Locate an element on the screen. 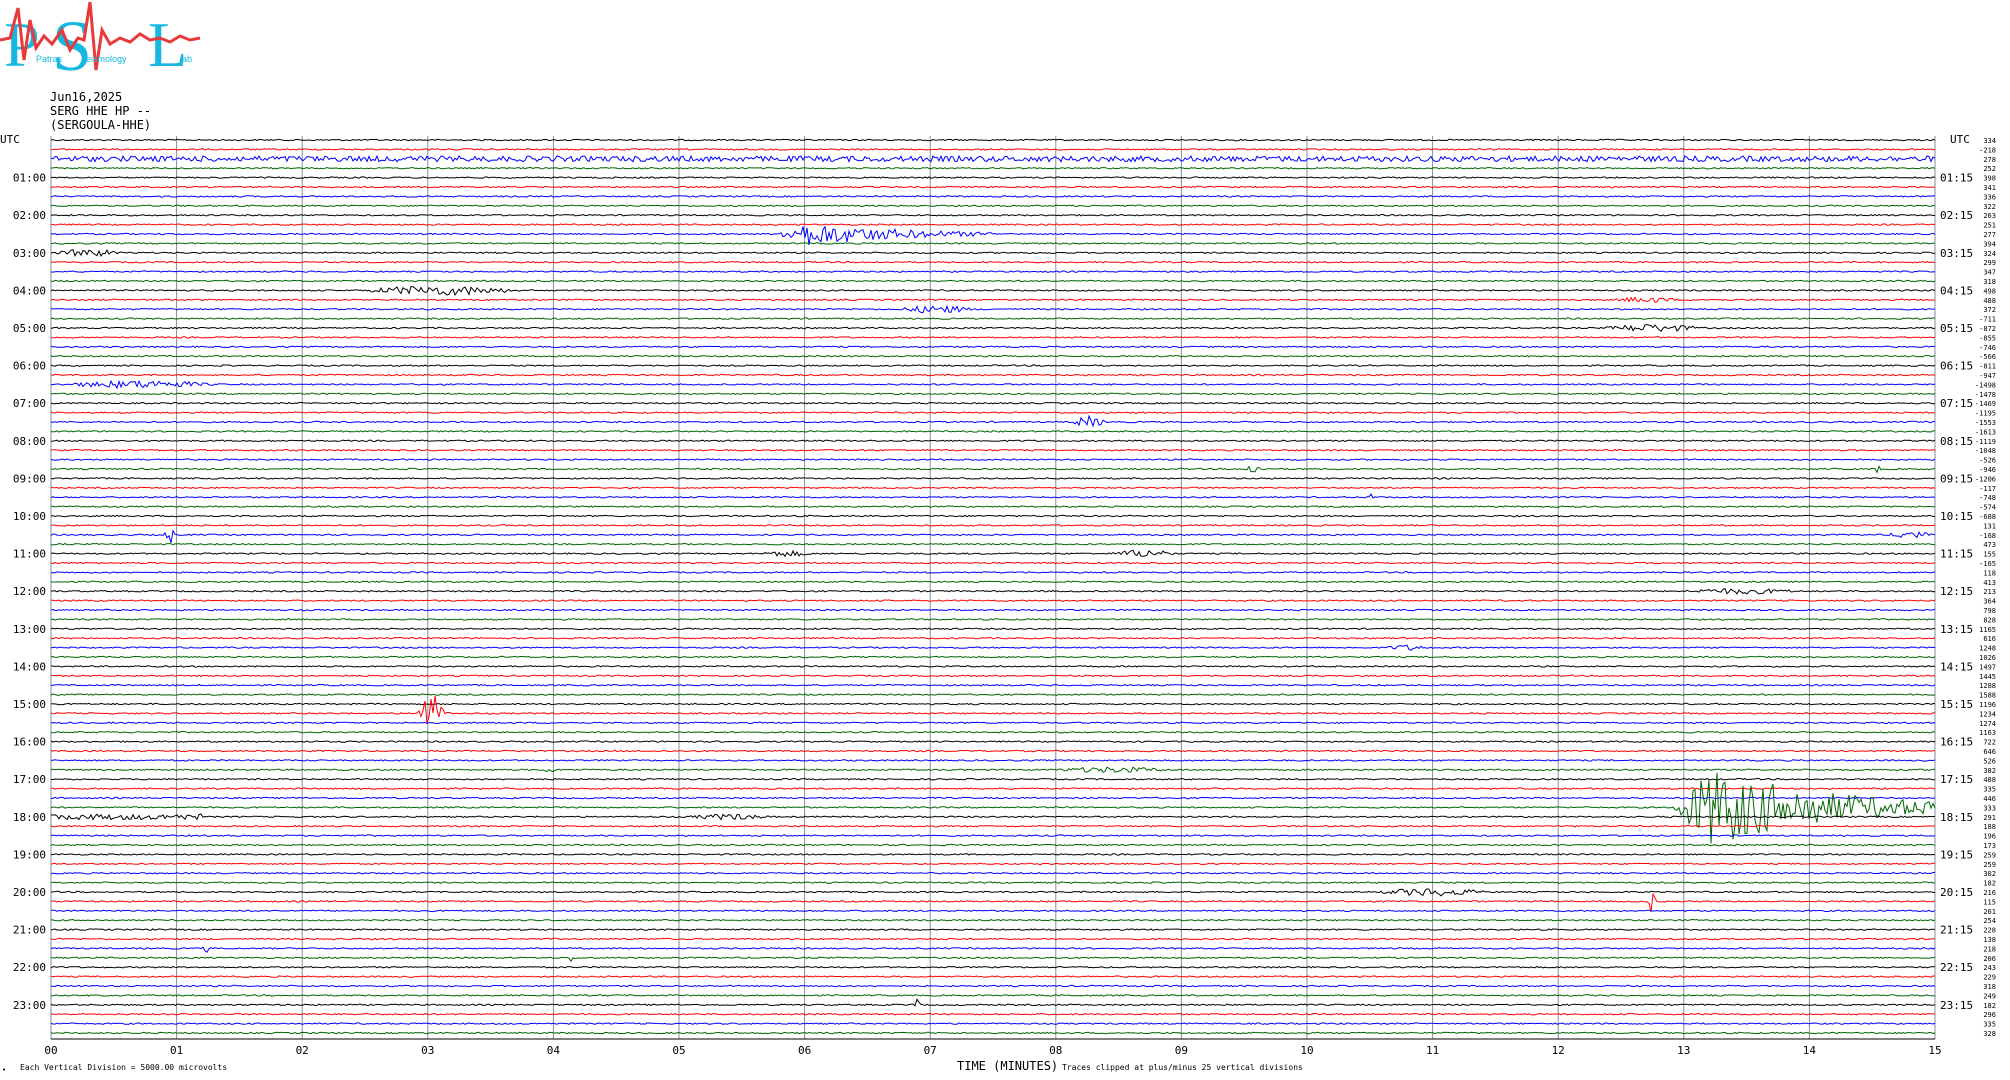 This screenshot has height=1080, width=2010. trace-offset-label: 318 is located at coordinates (1989, 987).